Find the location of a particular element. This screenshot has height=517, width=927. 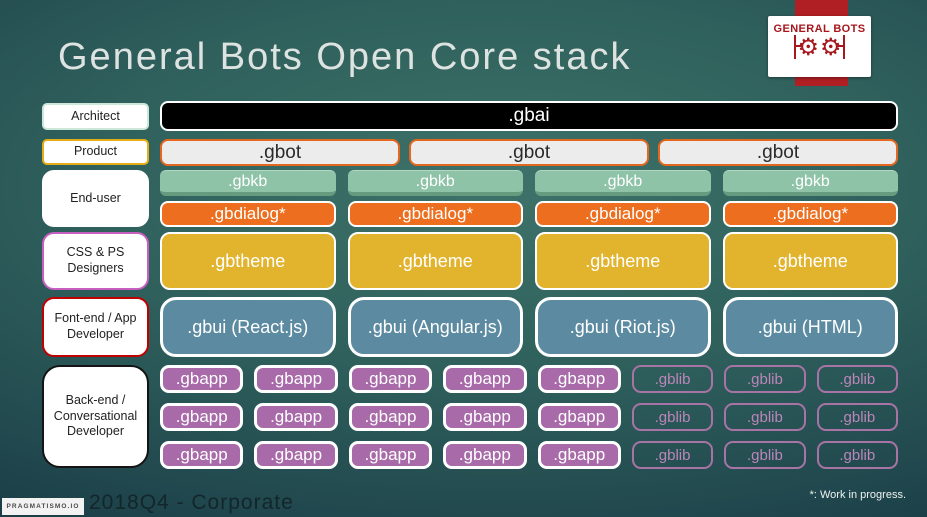

gbot-row: .gbot .gbot .gbot is located at coordinates (529, 152).